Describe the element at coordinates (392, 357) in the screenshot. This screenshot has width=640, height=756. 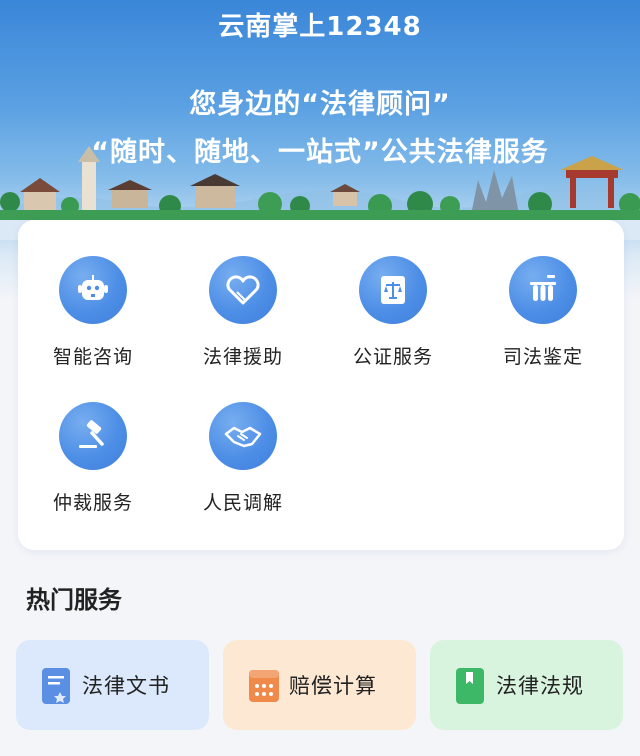
I see `service-label: 公证服务` at that location.